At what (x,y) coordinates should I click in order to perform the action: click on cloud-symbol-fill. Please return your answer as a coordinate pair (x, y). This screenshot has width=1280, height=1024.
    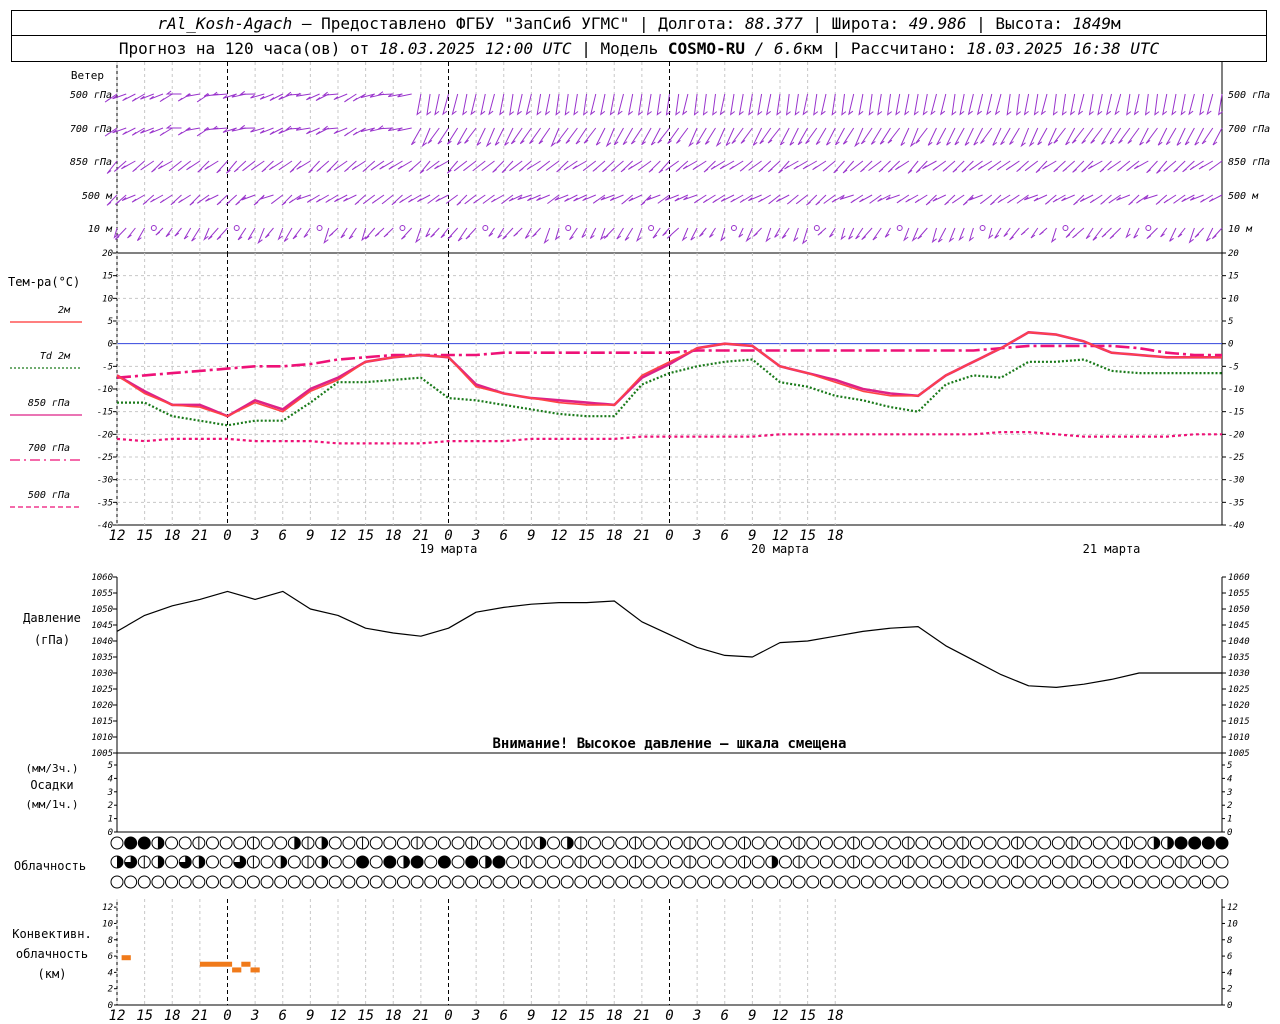
    Looking at the image, I should click on (324, 843).